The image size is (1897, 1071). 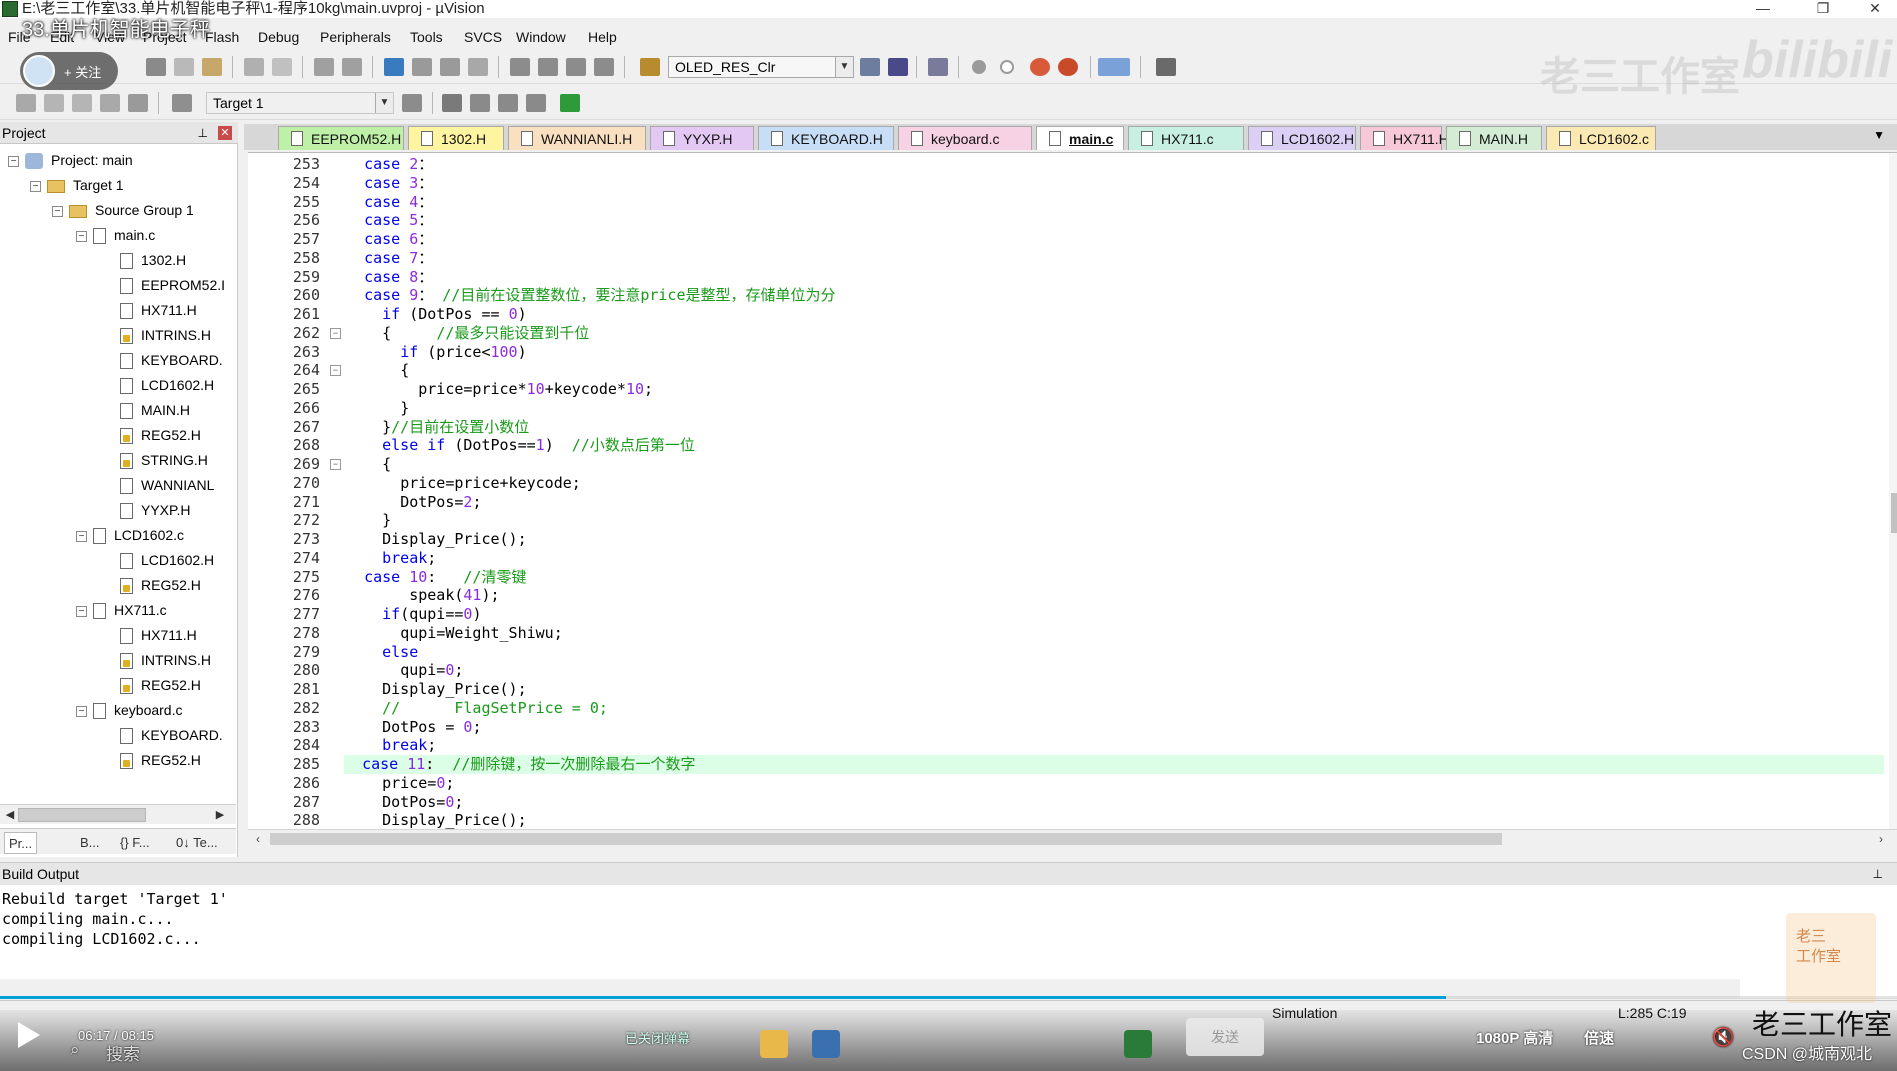 I want to click on code-line: {, so click(x=377, y=370).